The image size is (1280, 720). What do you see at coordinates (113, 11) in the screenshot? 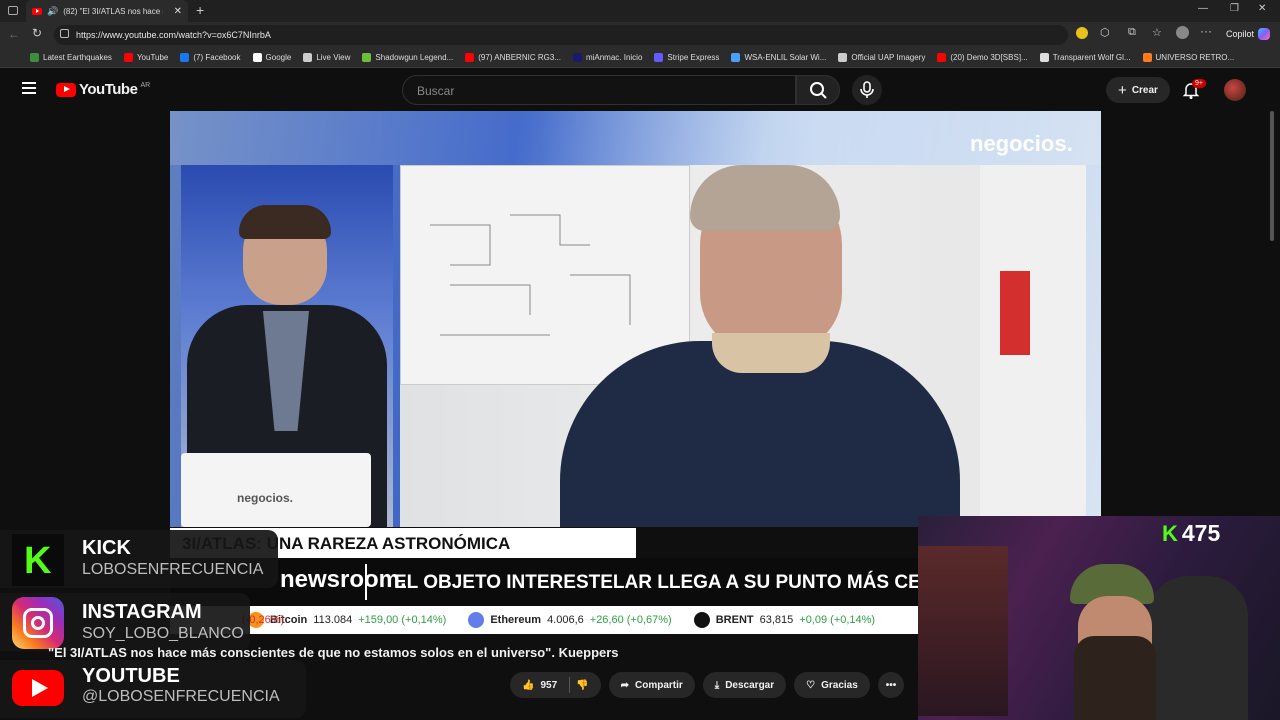
I see `tab-title: (82) "El 3I/ATLAS nos hace m` at bounding box center [113, 11].